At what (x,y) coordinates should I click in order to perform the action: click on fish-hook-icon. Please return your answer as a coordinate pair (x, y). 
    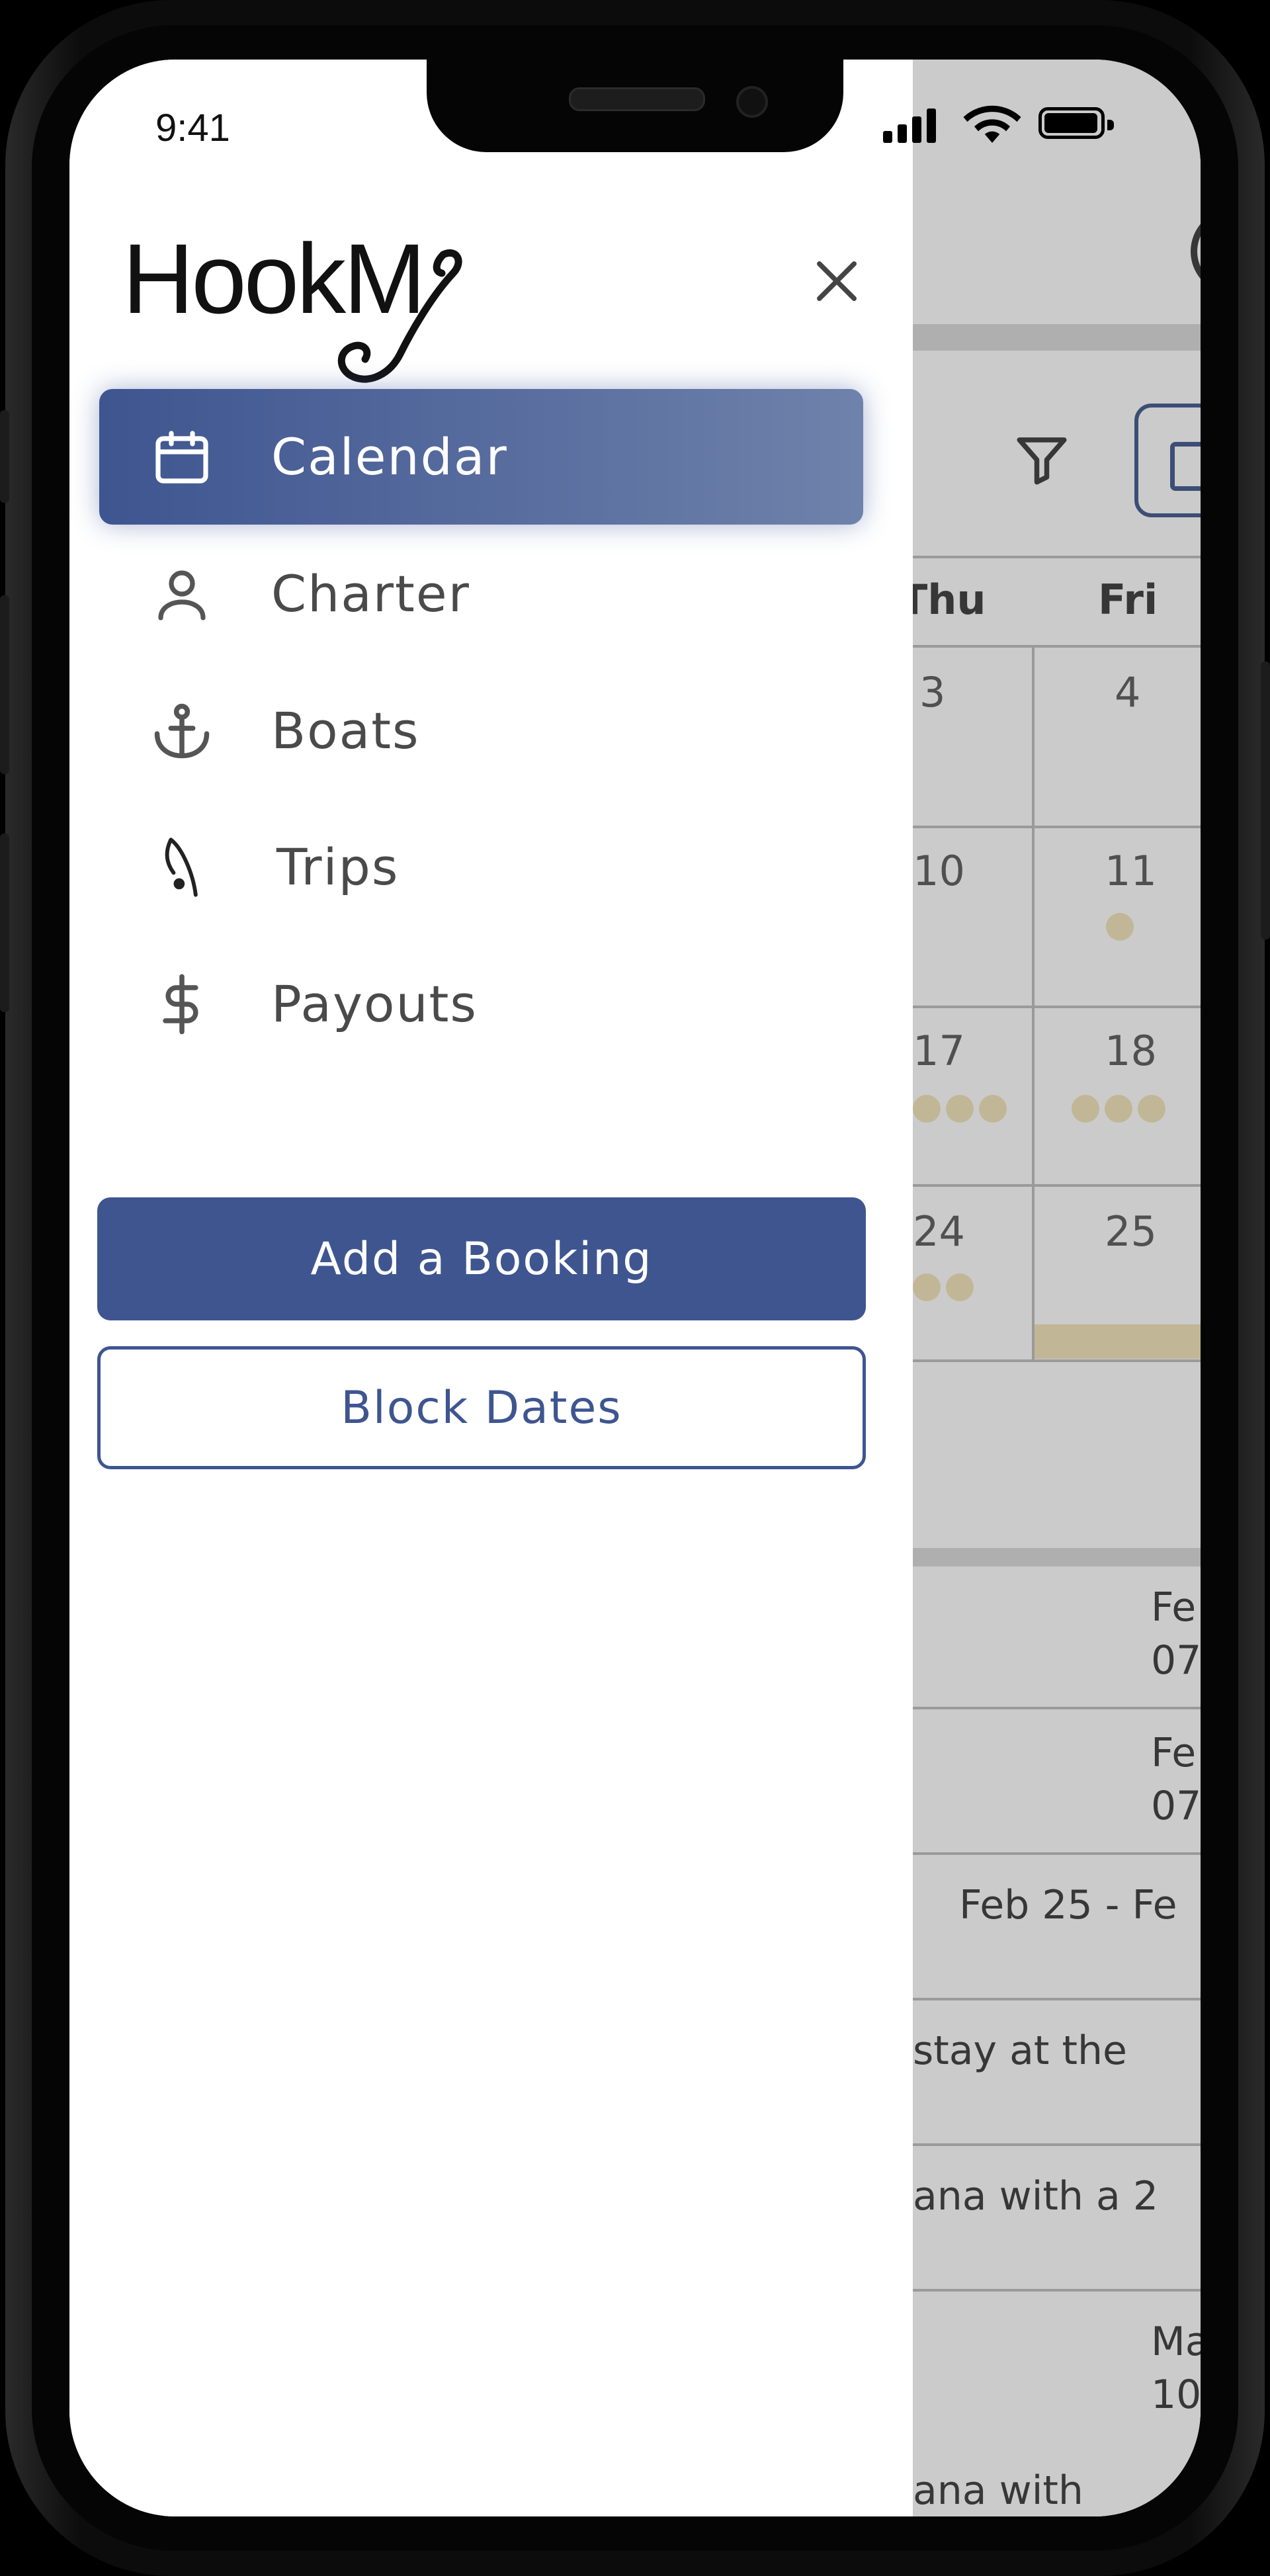
    Looking at the image, I should click on (399, 316).